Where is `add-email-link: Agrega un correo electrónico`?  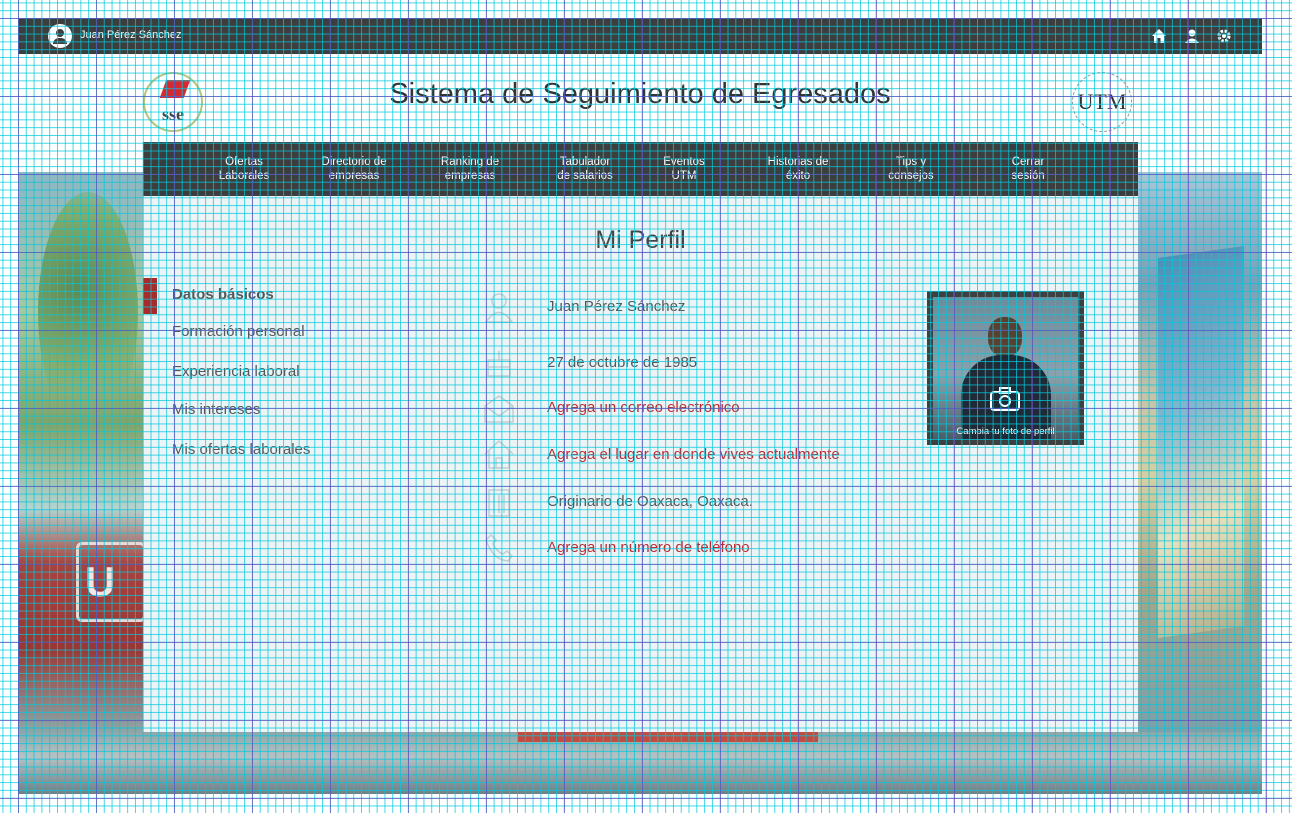
add-email-link: Agrega un correo electrónico is located at coordinates (643, 407).